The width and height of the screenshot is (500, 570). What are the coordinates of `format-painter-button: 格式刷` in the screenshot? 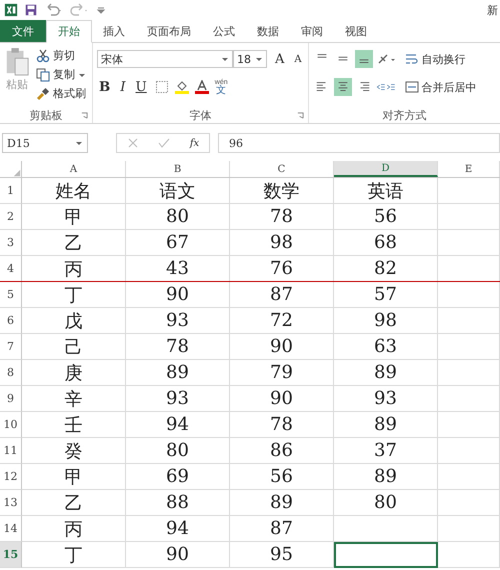 It's located at (61, 93).